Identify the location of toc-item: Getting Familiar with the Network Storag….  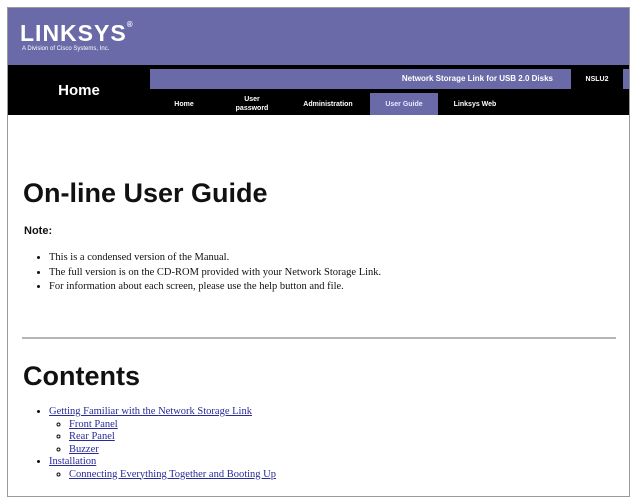
(336, 431).